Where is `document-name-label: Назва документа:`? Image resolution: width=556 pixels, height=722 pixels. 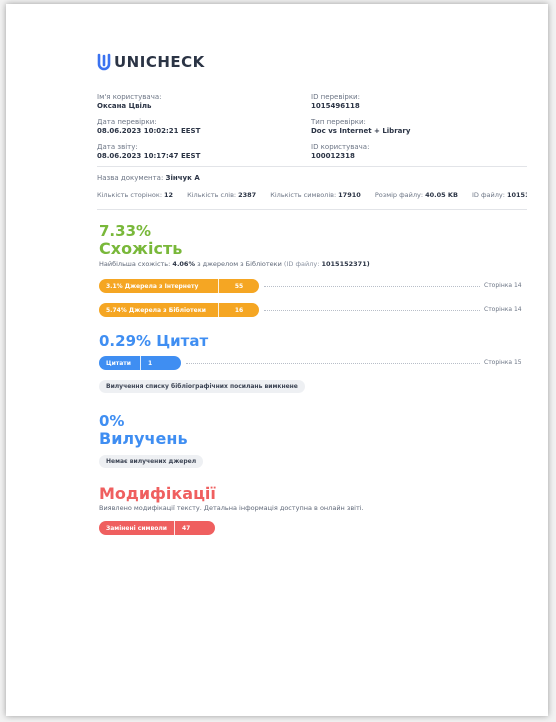
document-name-label: Назва документа: is located at coordinates (130, 178).